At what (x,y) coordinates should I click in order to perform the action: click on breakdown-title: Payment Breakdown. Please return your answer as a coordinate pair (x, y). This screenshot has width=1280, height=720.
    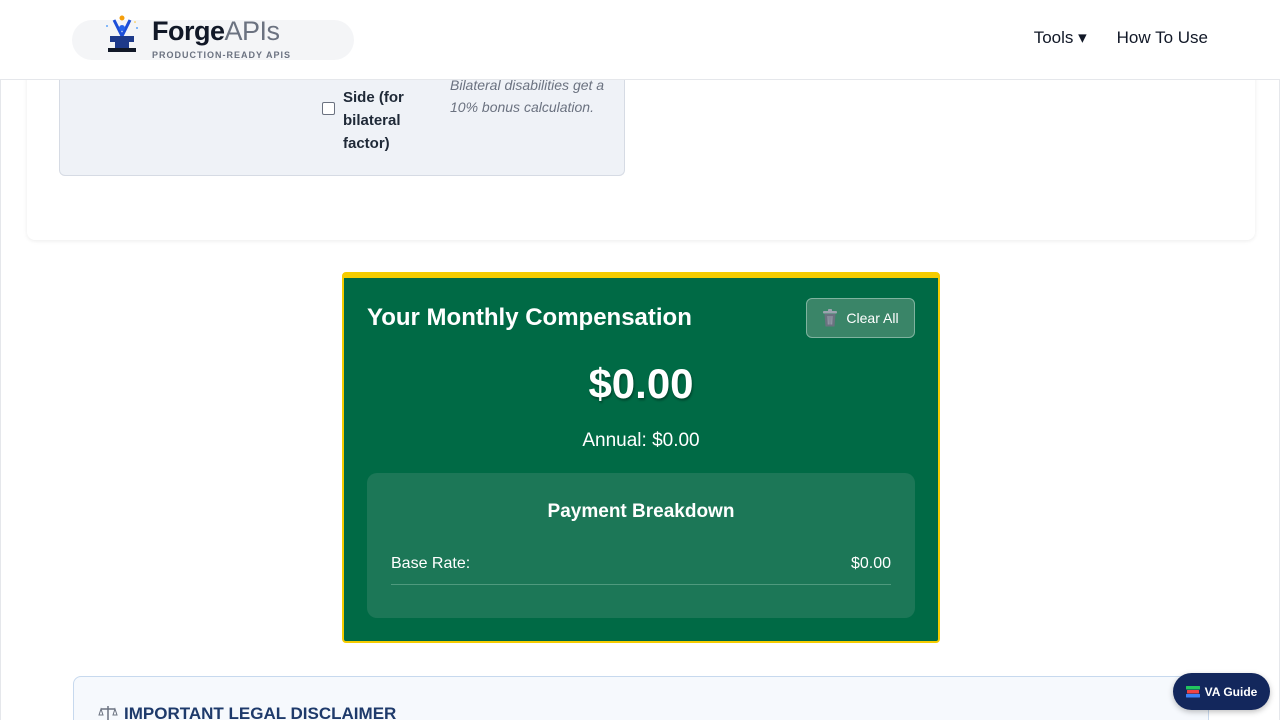
    Looking at the image, I should click on (641, 511).